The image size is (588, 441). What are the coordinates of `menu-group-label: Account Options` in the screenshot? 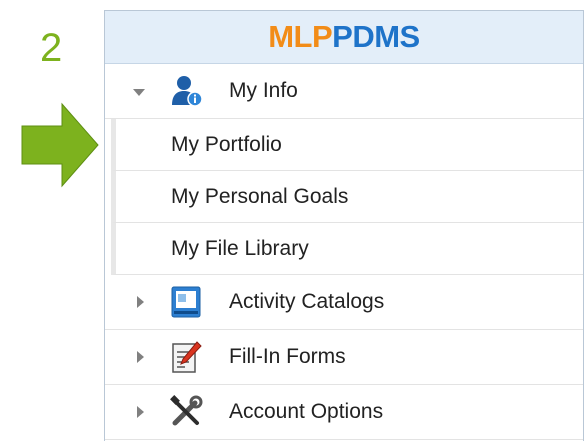 It's located at (306, 411).